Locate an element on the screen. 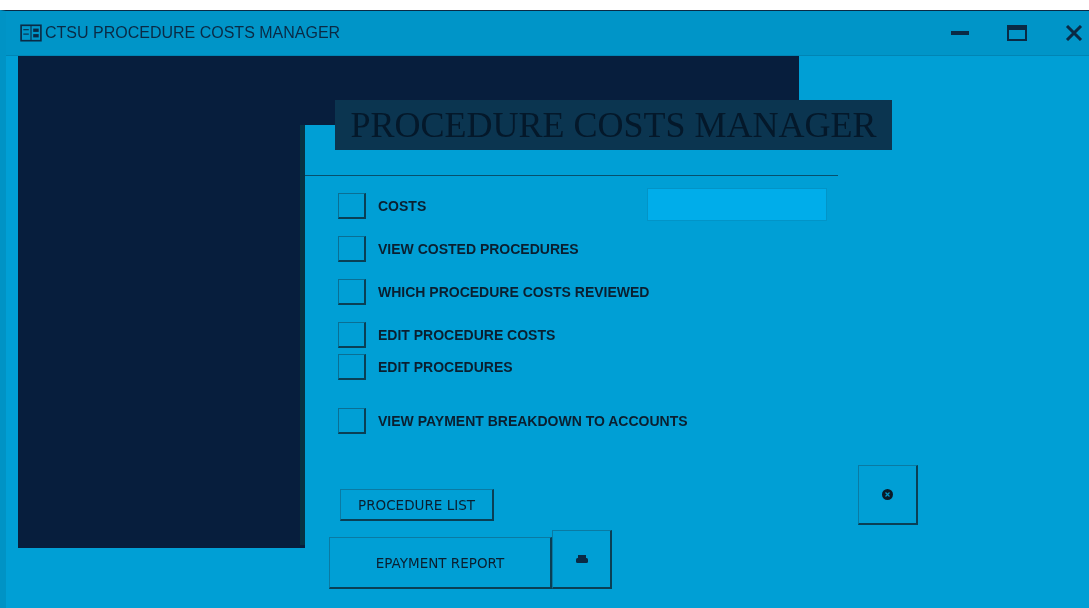 This screenshot has width=1089, height=608. menu-label: EDIT PROCEDURES is located at coordinates (445, 367).